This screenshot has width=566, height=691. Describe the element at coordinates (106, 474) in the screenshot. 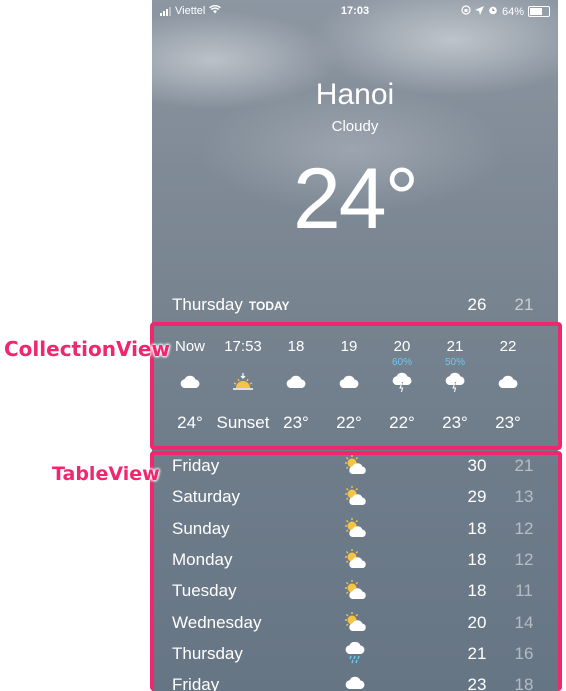

I see `table-view-label: TableView` at that location.